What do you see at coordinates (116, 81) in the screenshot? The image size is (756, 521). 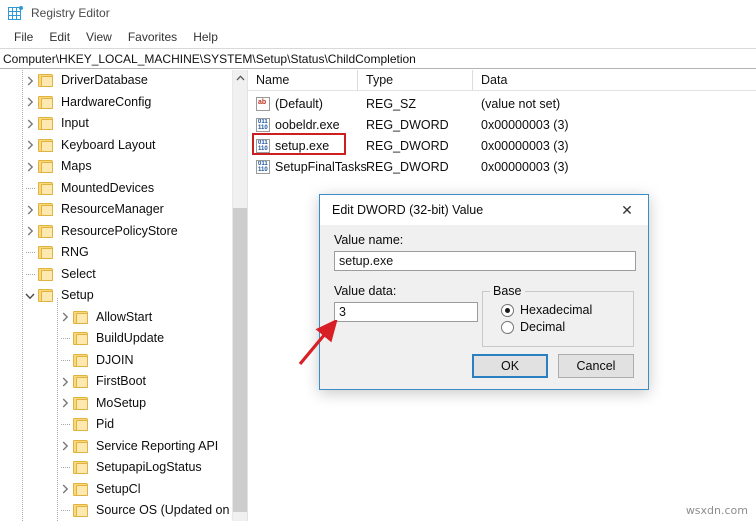 I see `tree-item-driverdatabase: DriverDatabase` at bounding box center [116, 81].